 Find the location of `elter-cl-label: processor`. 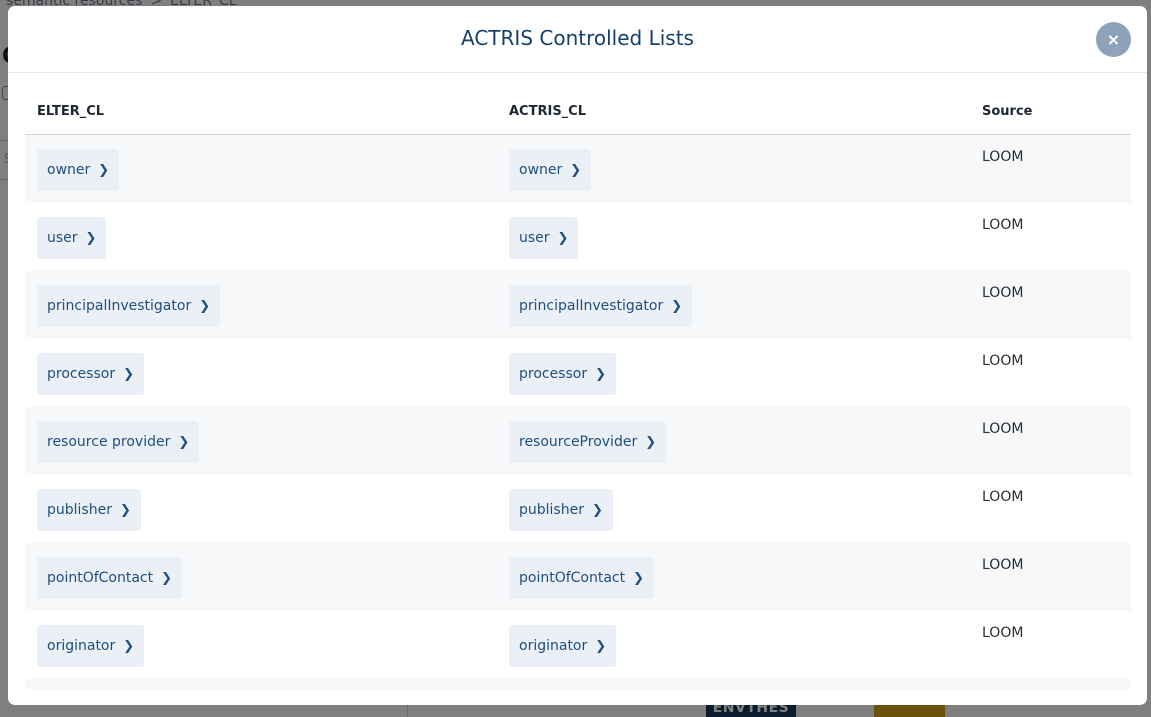

elter-cl-label: processor is located at coordinates (81, 374).